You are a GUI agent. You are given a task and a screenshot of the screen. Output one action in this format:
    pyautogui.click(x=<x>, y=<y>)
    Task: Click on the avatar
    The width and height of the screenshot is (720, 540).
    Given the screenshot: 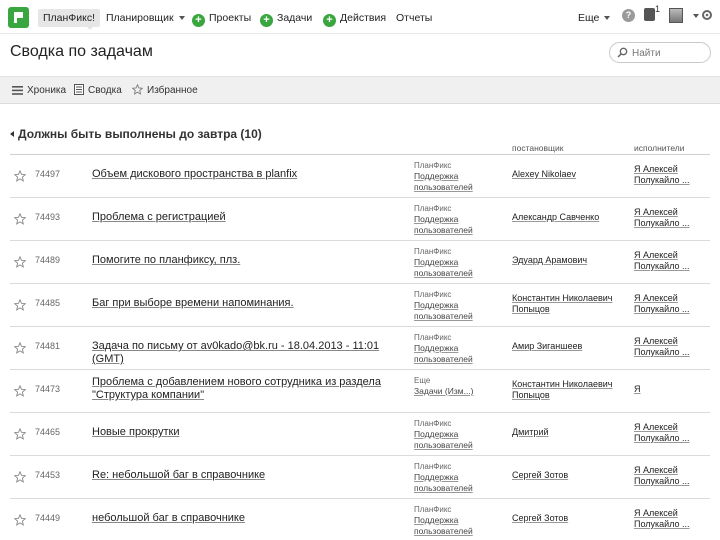 What is the action you would take?
    pyautogui.click(x=676, y=15)
    